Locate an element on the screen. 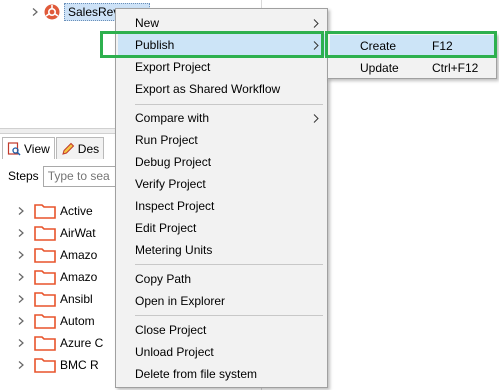 The width and height of the screenshot is (499, 390). list-item: Ansibl is located at coordinates (58, 299).